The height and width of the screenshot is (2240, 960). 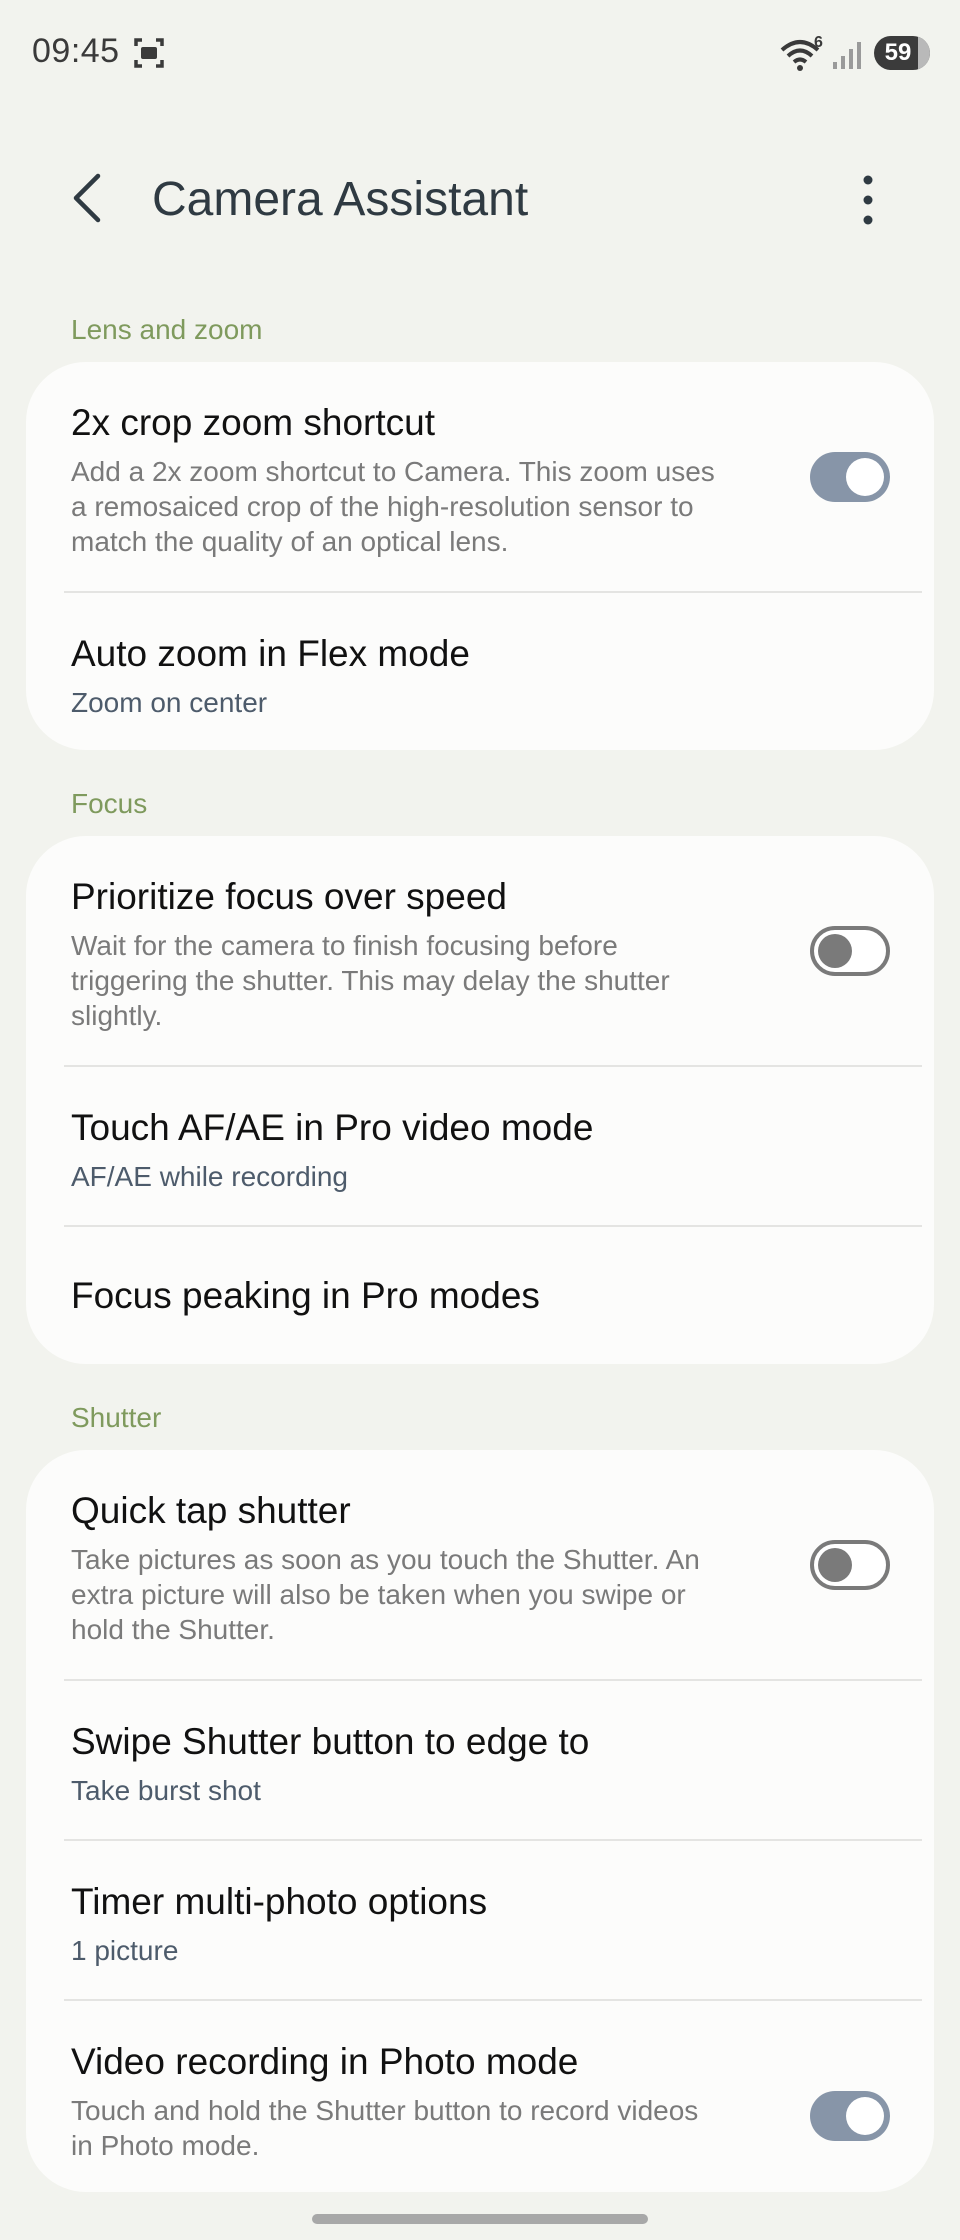 I want to click on back-icon, so click(x=88, y=198).